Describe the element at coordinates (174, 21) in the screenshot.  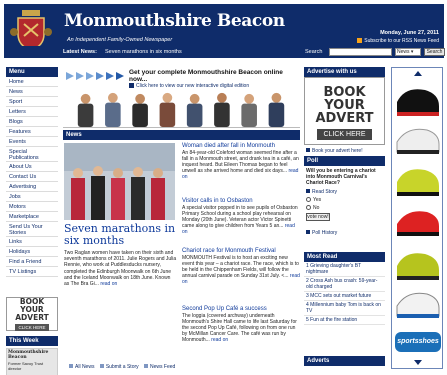
I see `masthead-title: Monmouthshire Beacon` at that location.